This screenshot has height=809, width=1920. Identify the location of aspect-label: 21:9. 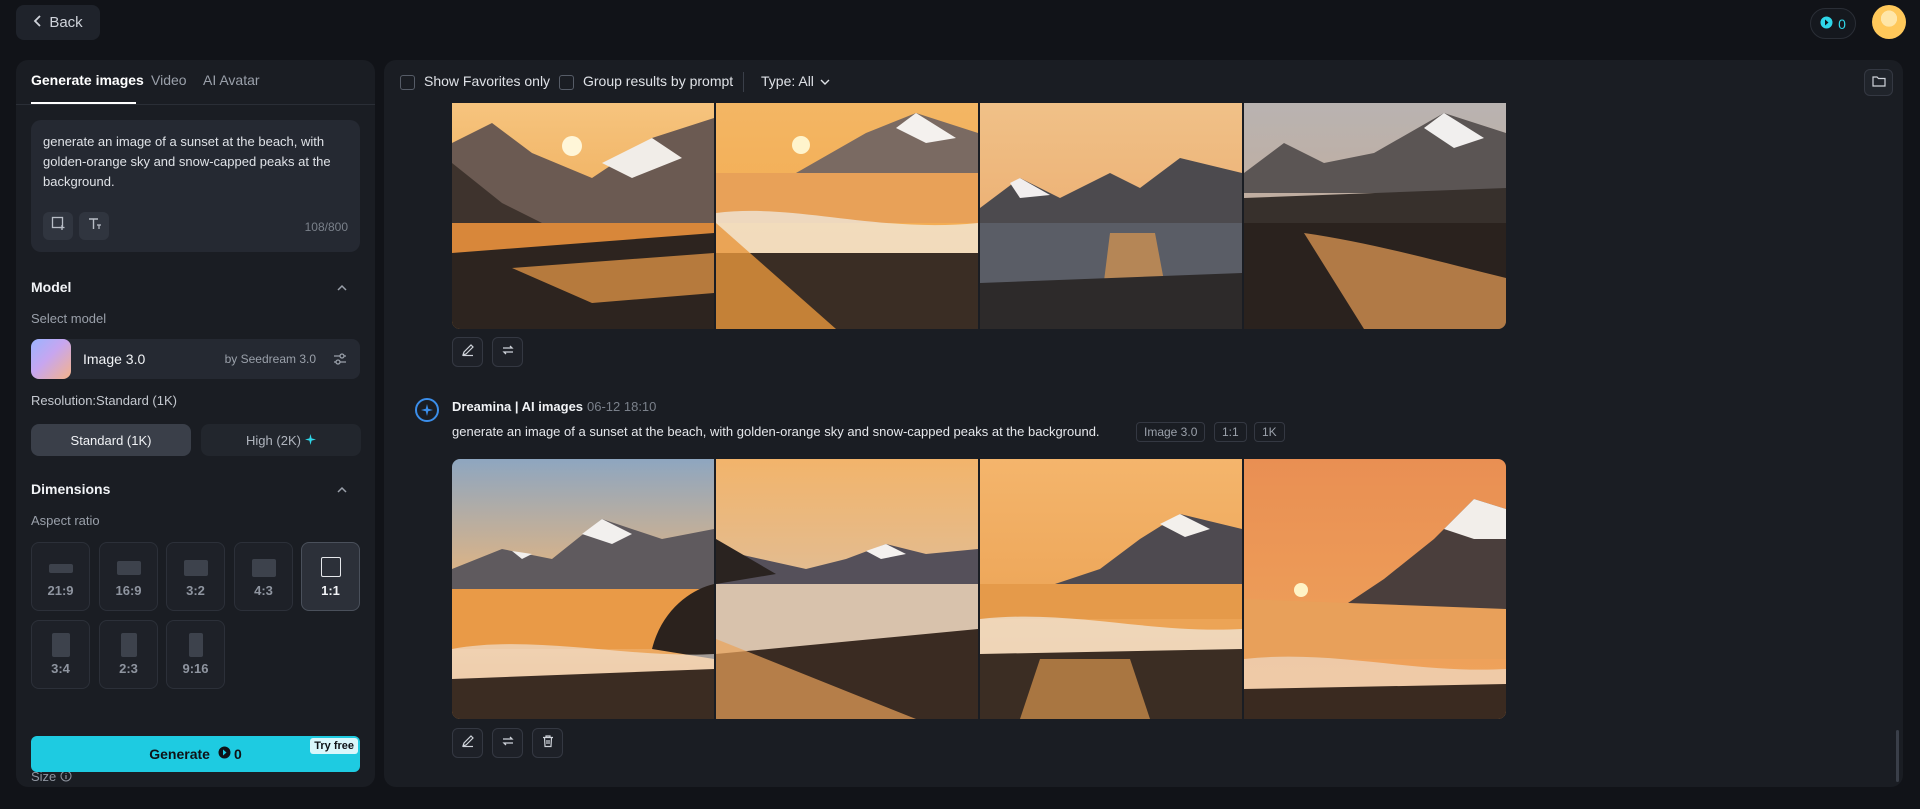
(60, 590).